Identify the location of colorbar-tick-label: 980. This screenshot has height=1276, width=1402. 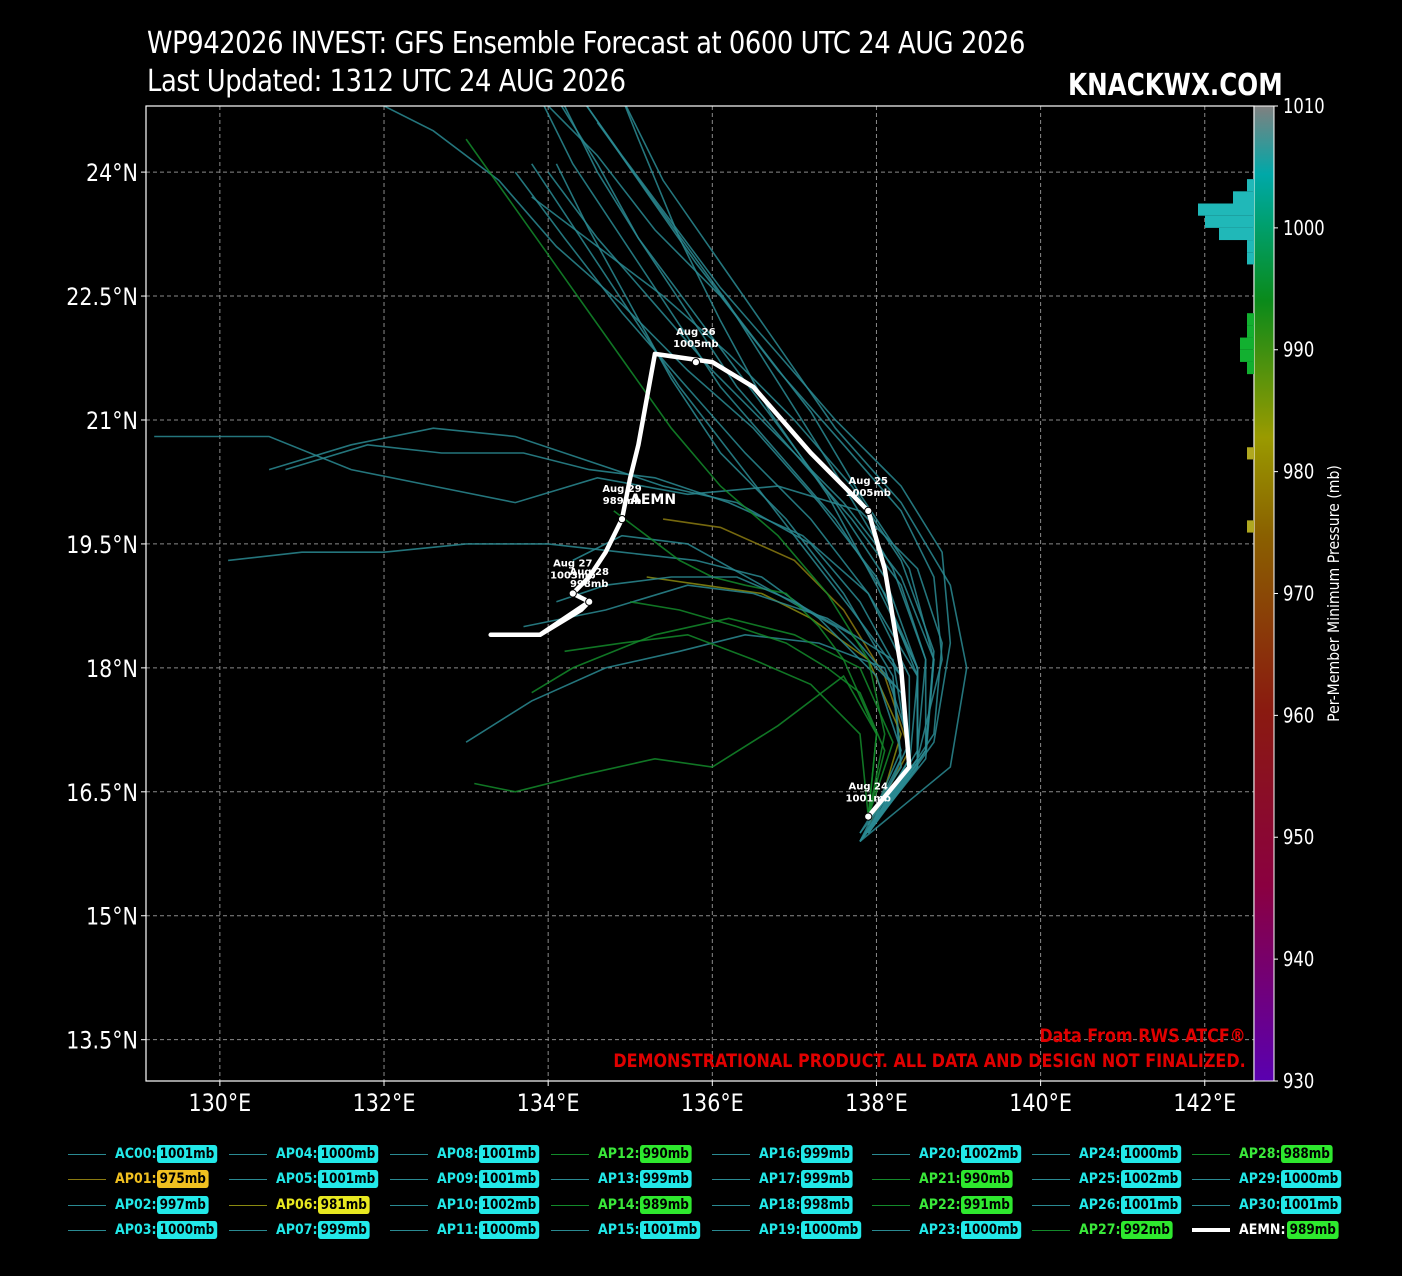
(1298, 472).